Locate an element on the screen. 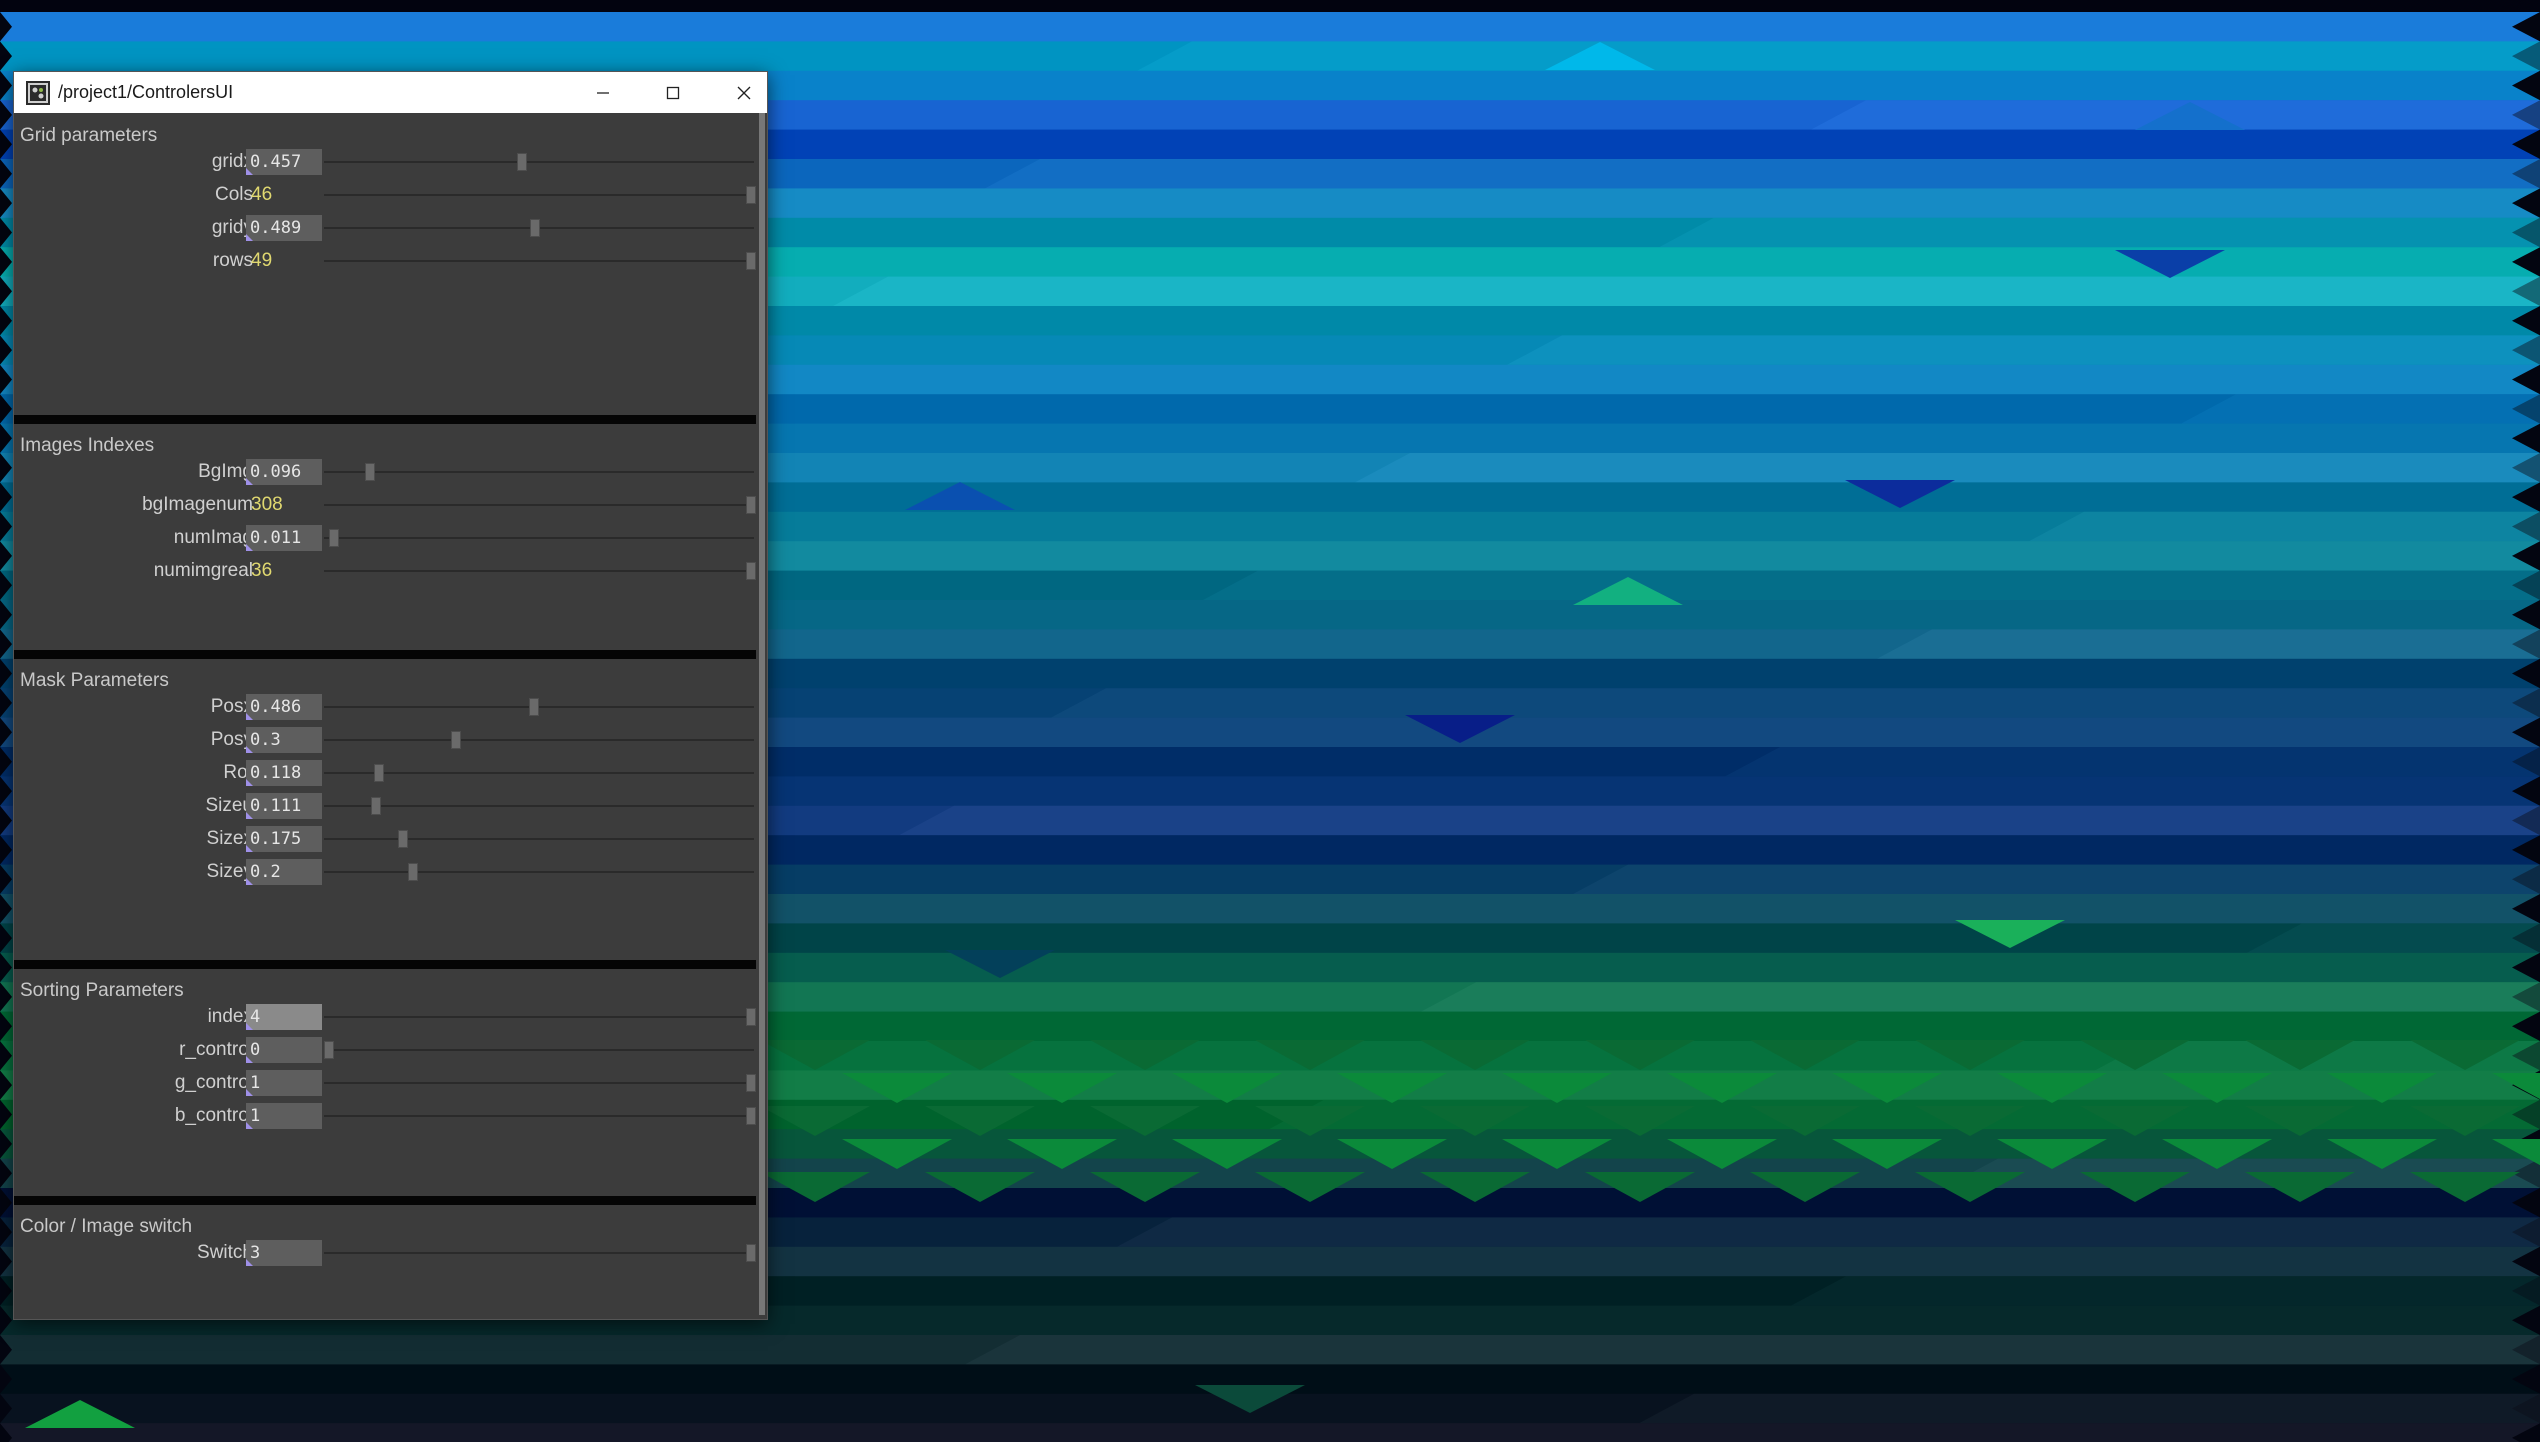  param-value: 0.3 is located at coordinates (265, 740).